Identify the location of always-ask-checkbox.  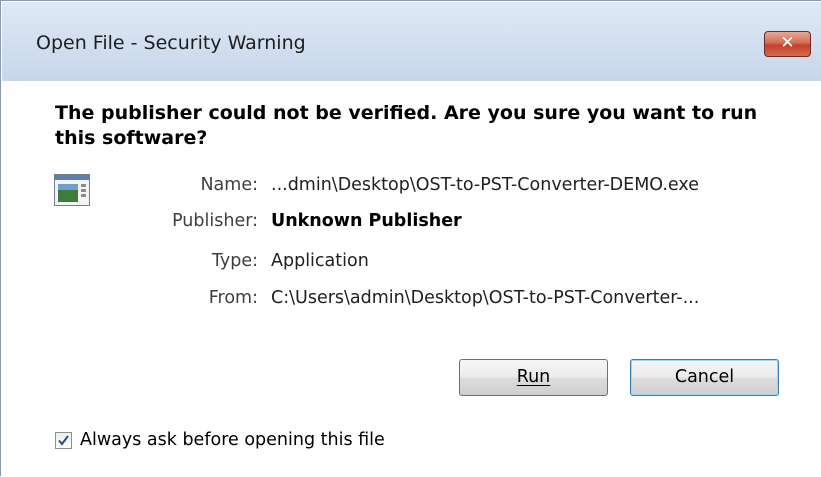
(63, 440).